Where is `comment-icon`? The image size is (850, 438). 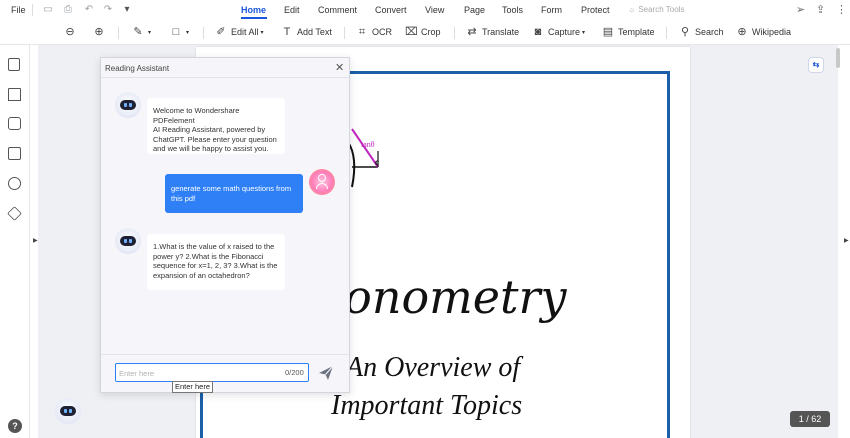 comment-icon is located at coordinates (14, 123).